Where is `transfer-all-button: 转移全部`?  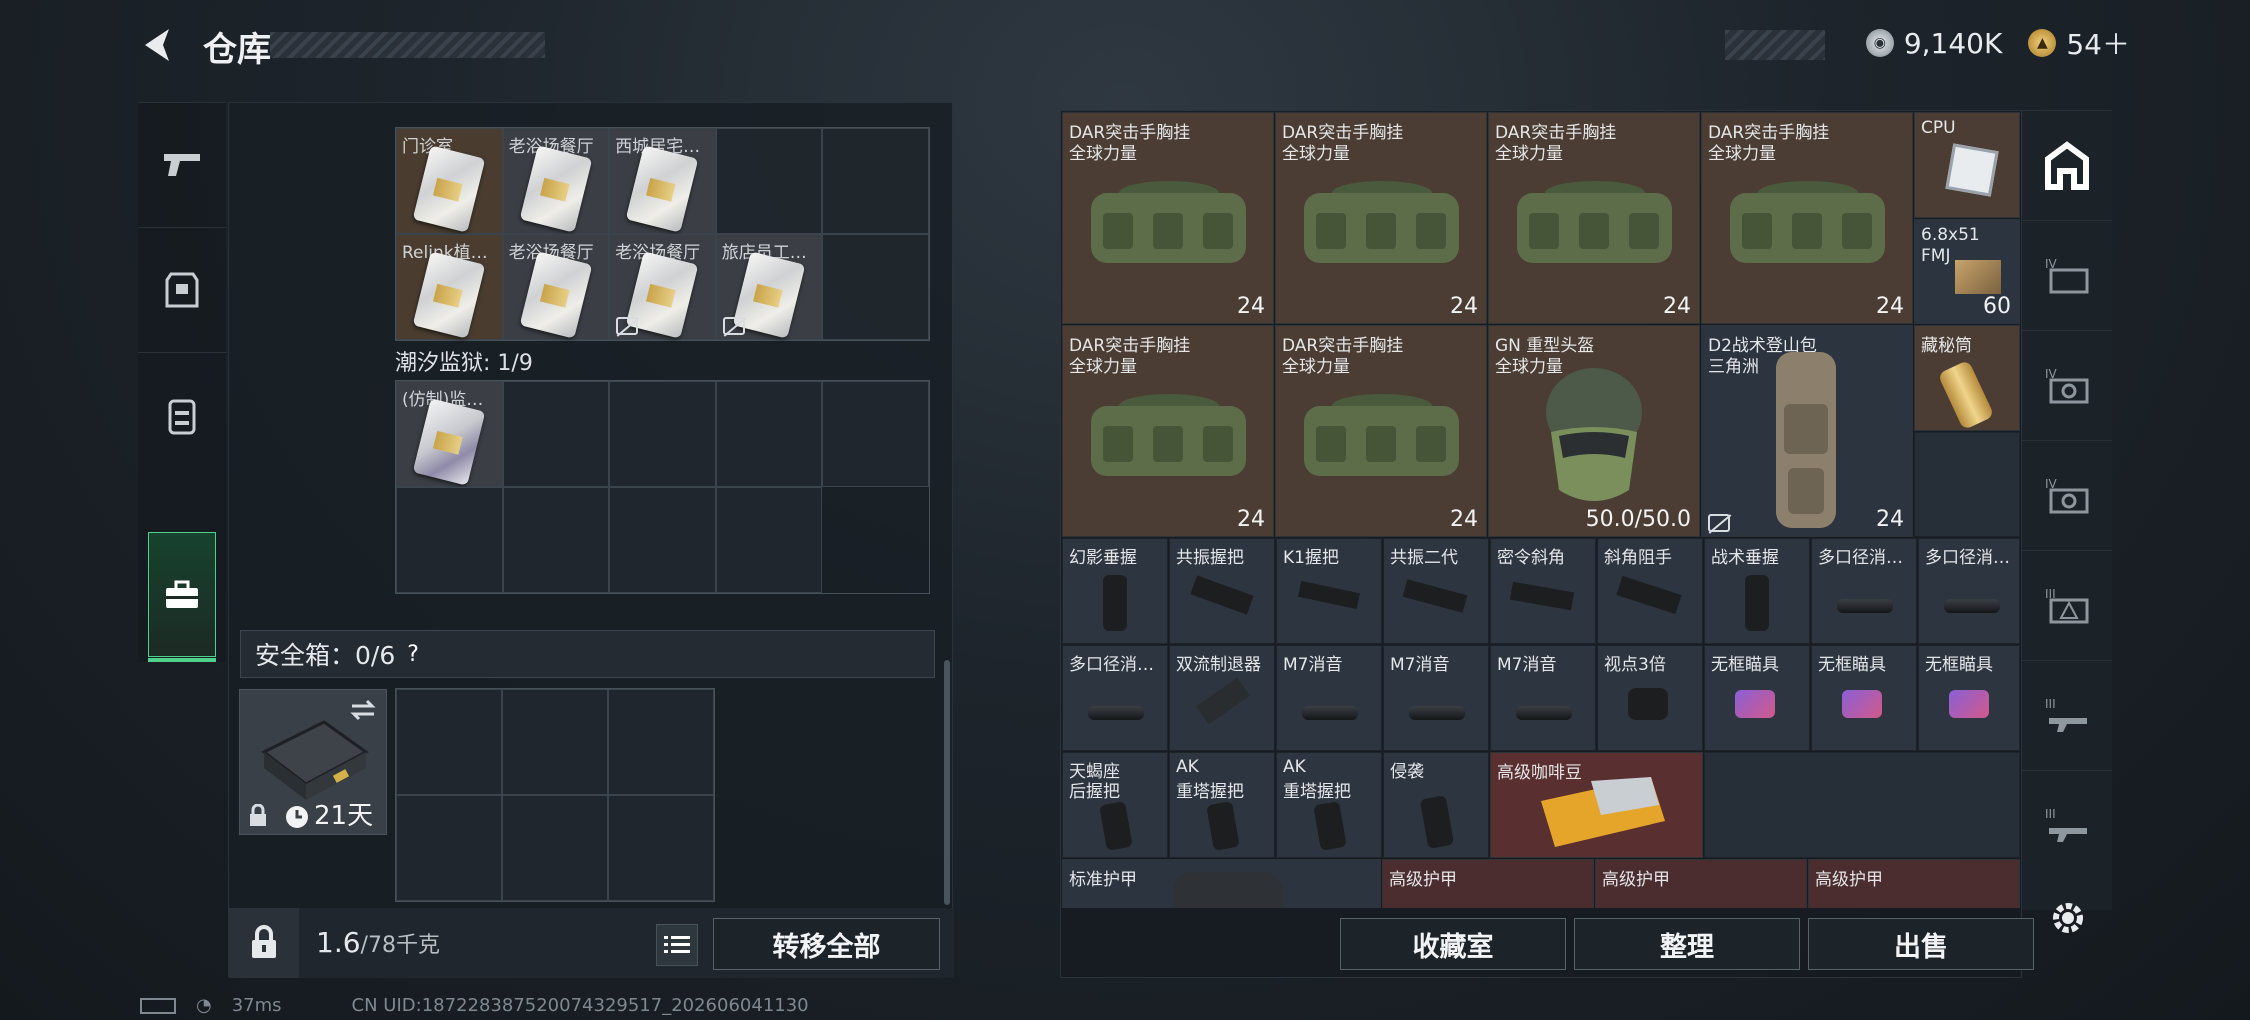
transfer-all-button: 转移全部 is located at coordinates (826, 944).